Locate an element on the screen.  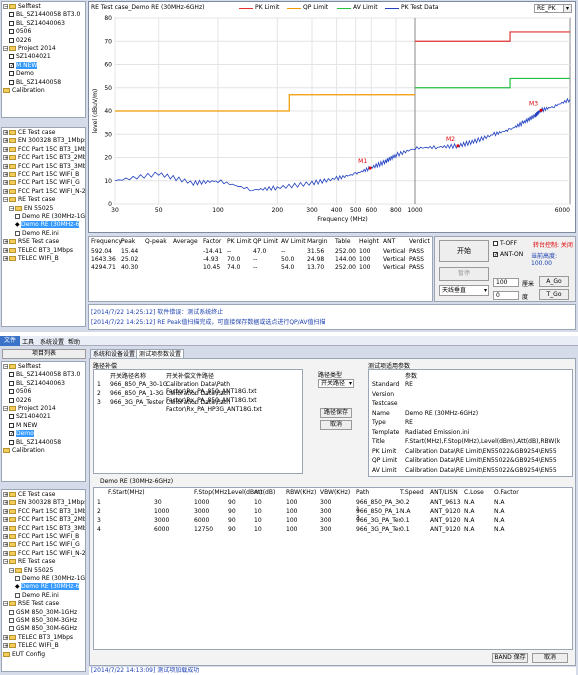
table-cell: 144.00 is located at coordinates (345, 259).